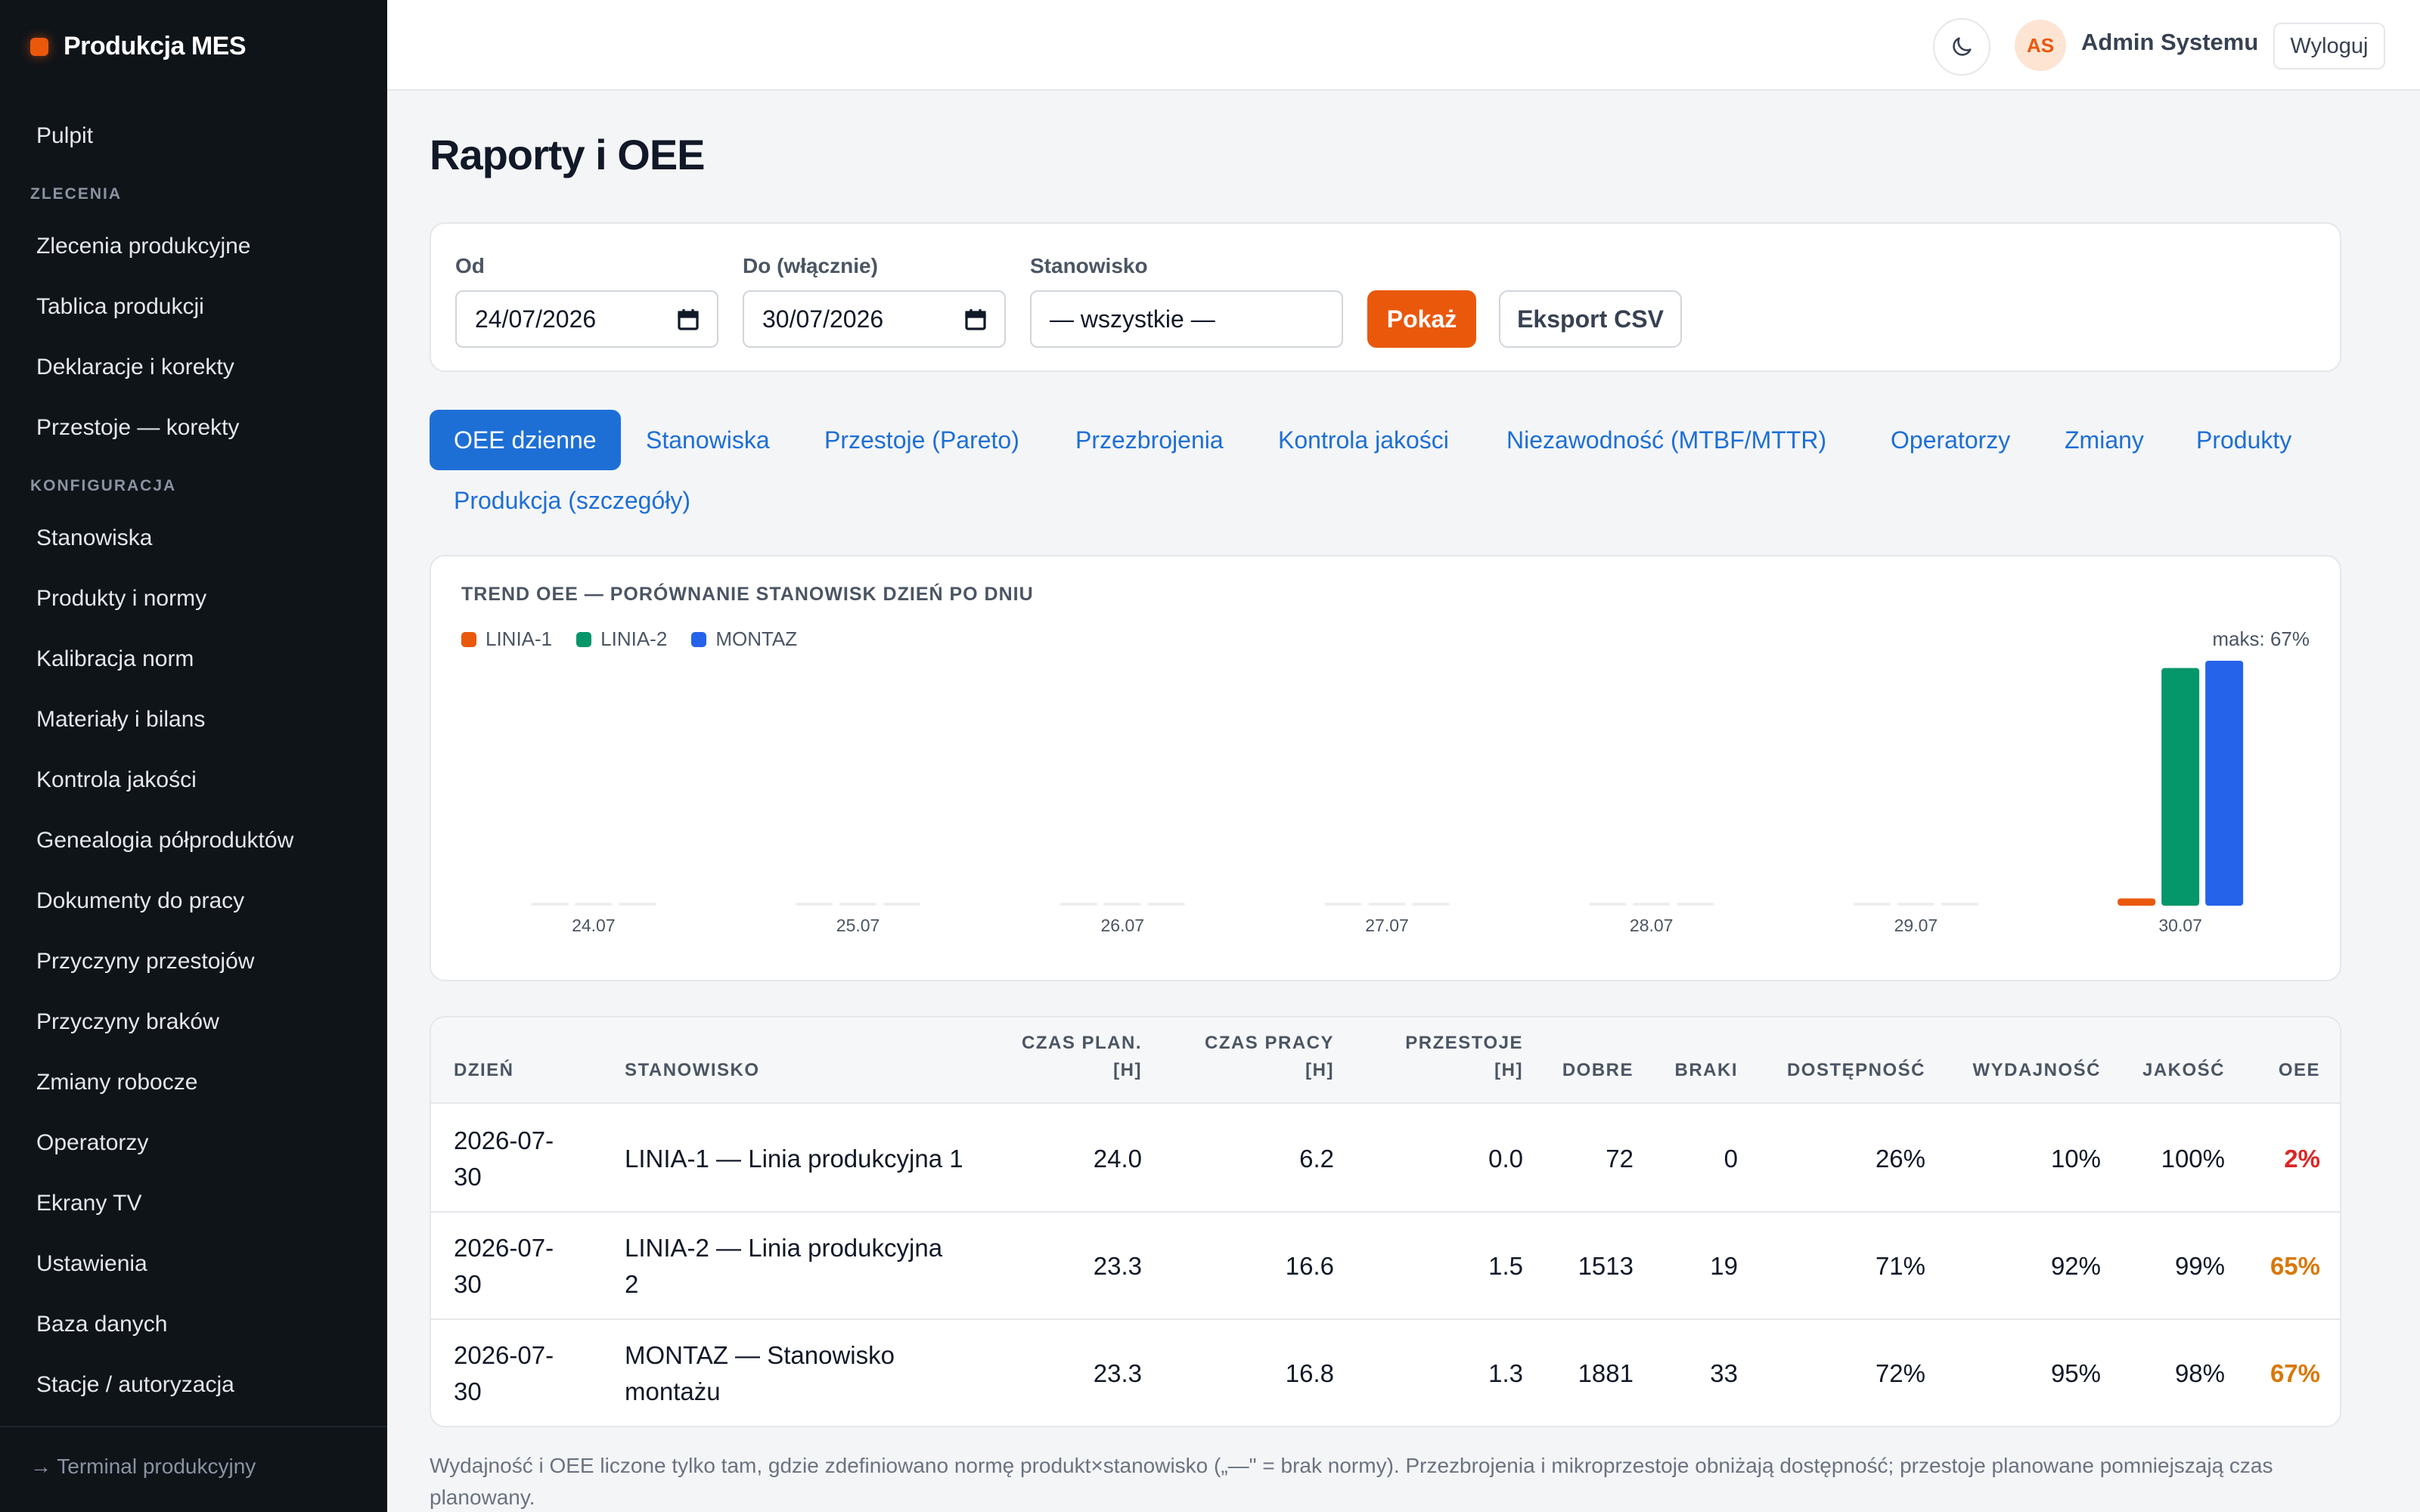 The width and height of the screenshot is (2420, 1512). Describe the element at coordinates (193, 780) in the screenshot. I see `sidebar-item-quality-control: Kontrola jakości` at that location.